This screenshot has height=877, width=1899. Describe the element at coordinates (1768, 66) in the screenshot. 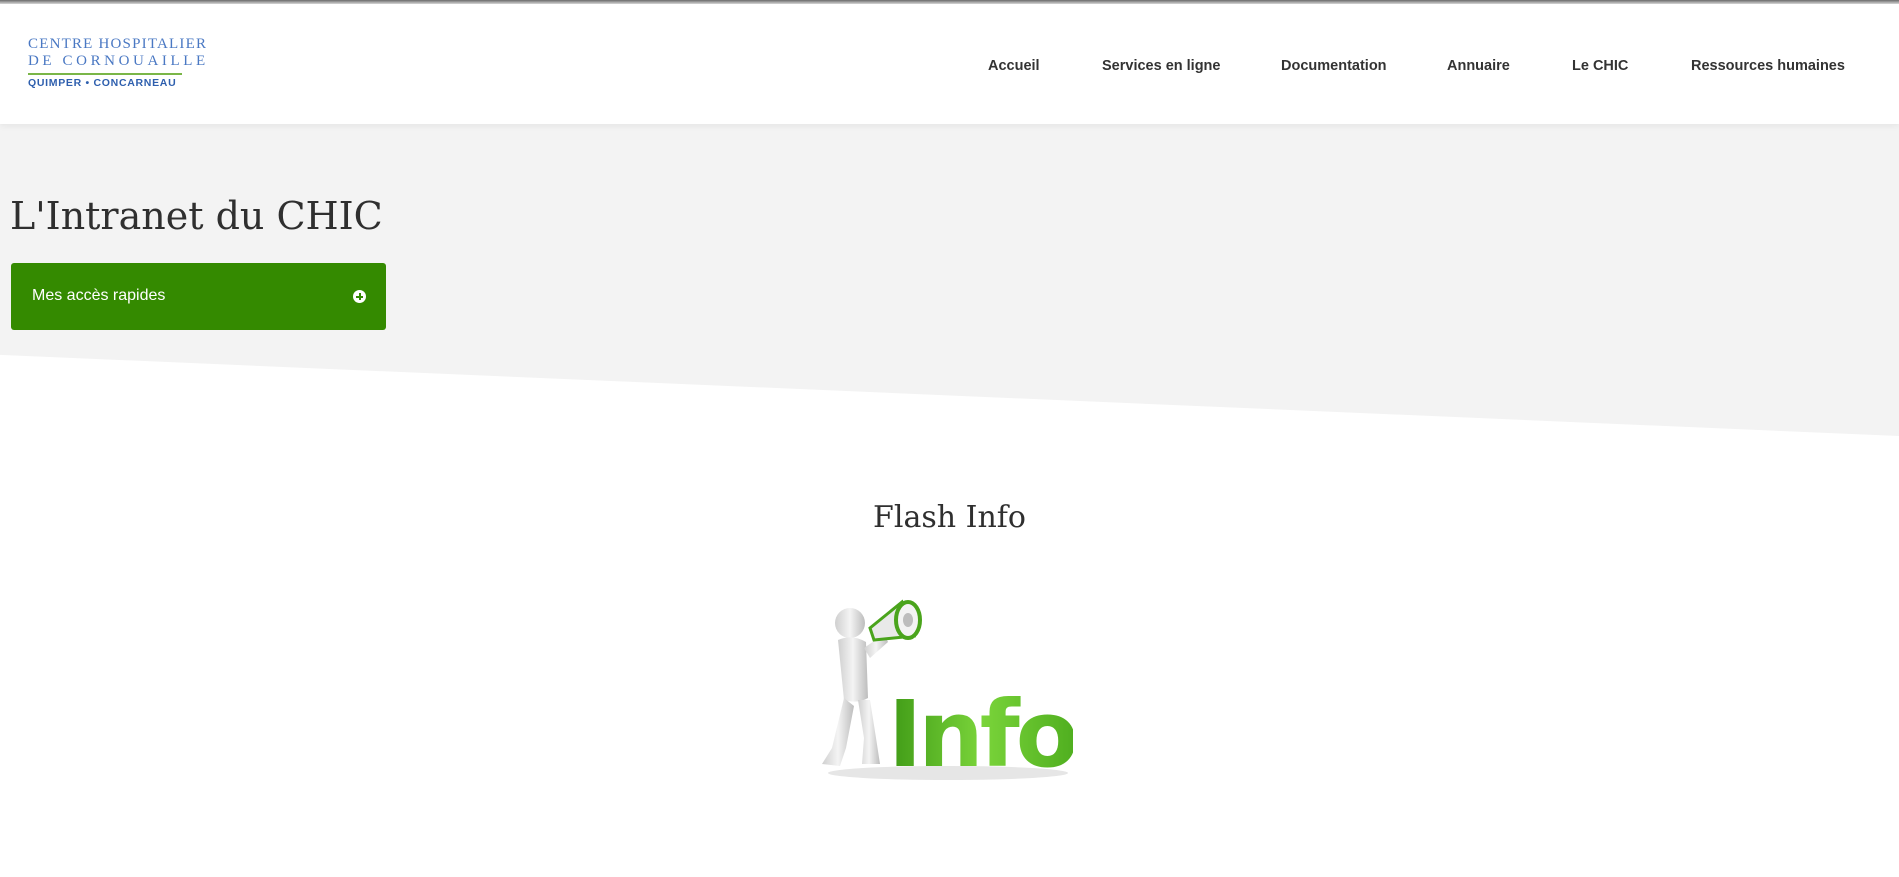

I see `nav-item-ressources-humaines: Ressources humaines` at that location.